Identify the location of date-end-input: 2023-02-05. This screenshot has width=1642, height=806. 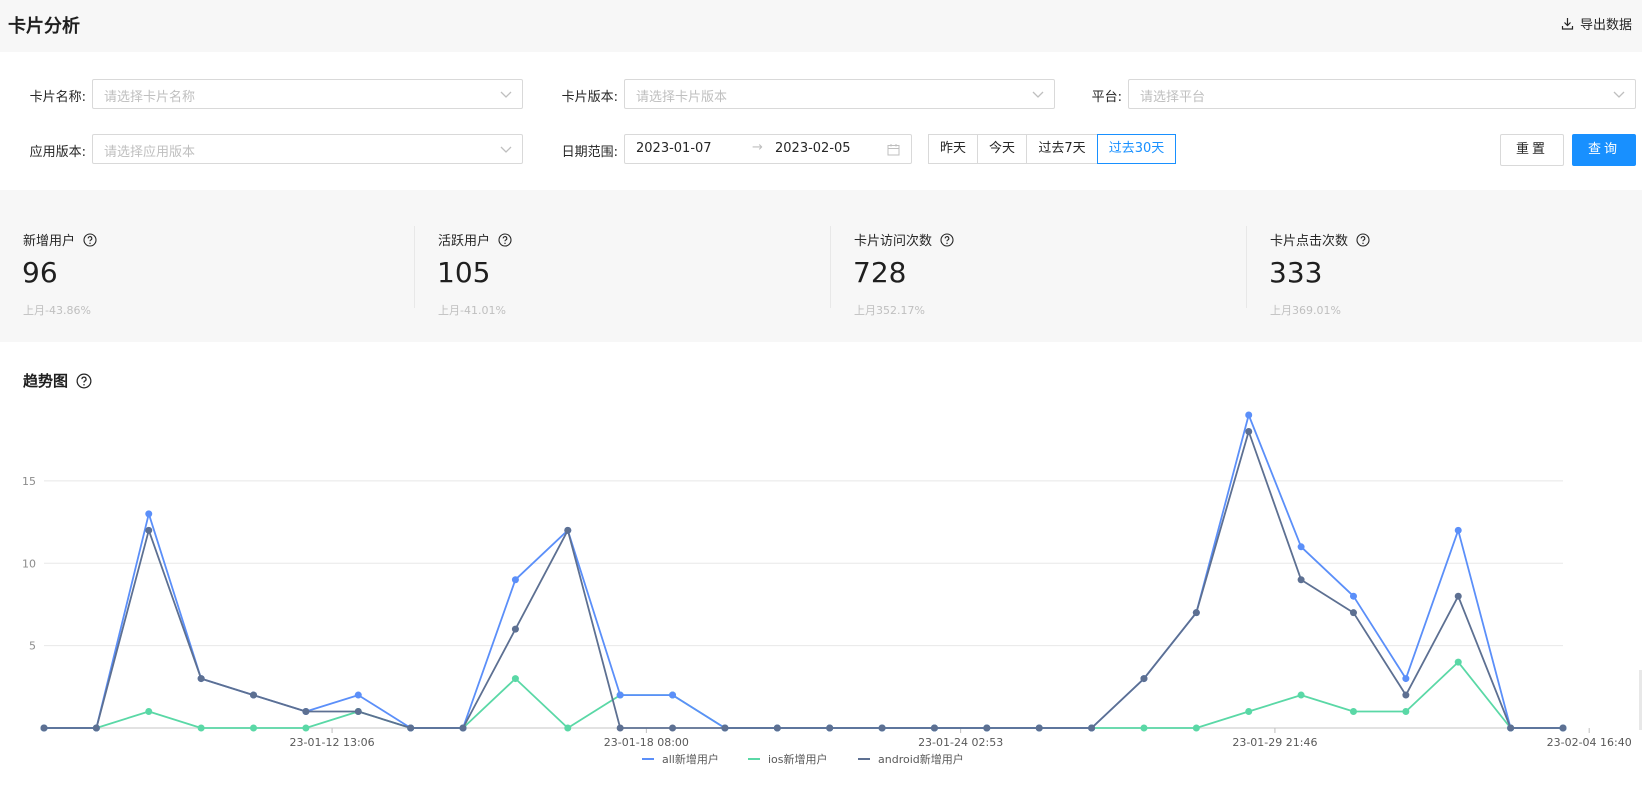
(813, 148).